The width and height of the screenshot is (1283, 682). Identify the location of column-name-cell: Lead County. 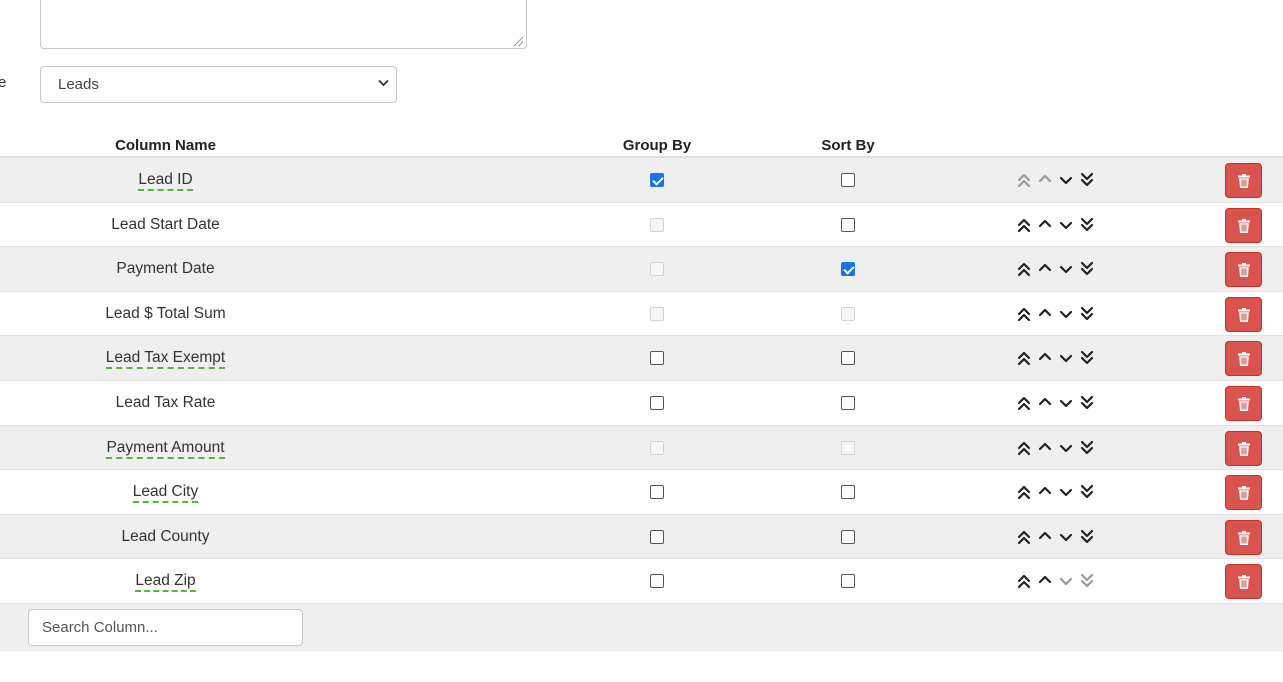
(165, 537).